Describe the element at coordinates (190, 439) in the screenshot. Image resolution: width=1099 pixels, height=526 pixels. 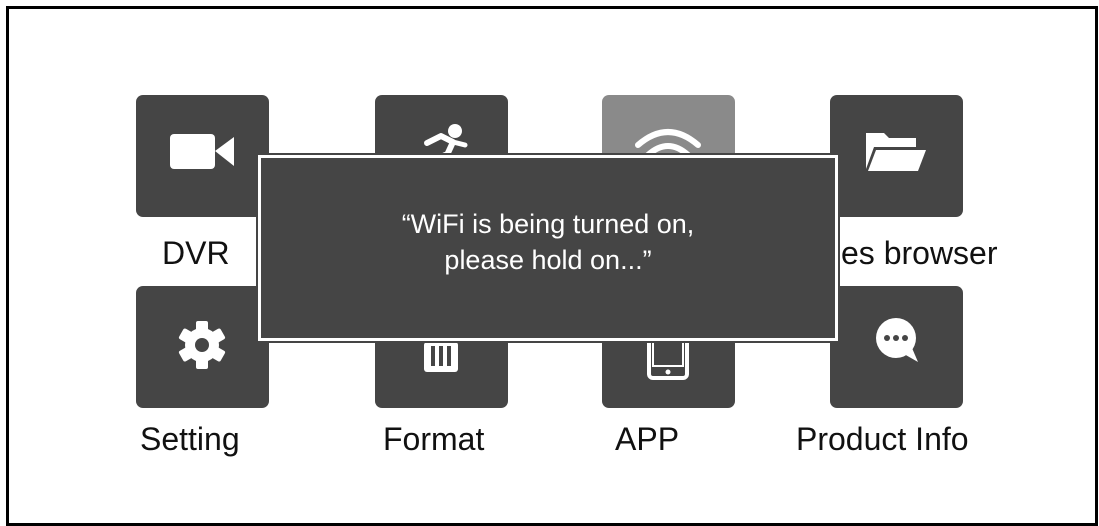
I see `setting-label: Setting` at that location.